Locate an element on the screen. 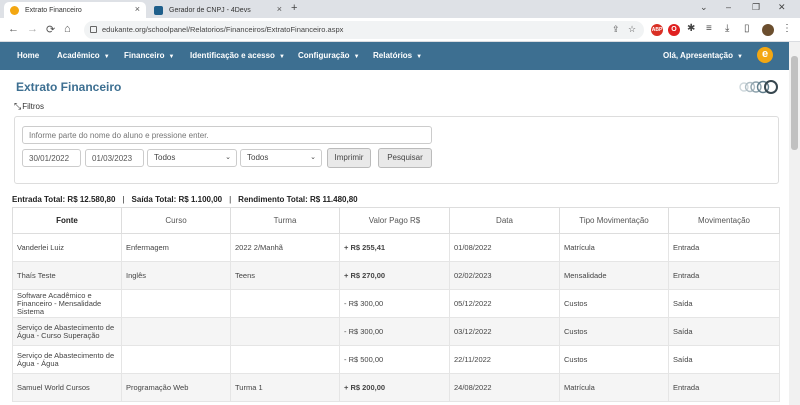 The height and width of the screenshot is (405, 800). 4devs-favicon-icon is located at coordinates (158, 10).